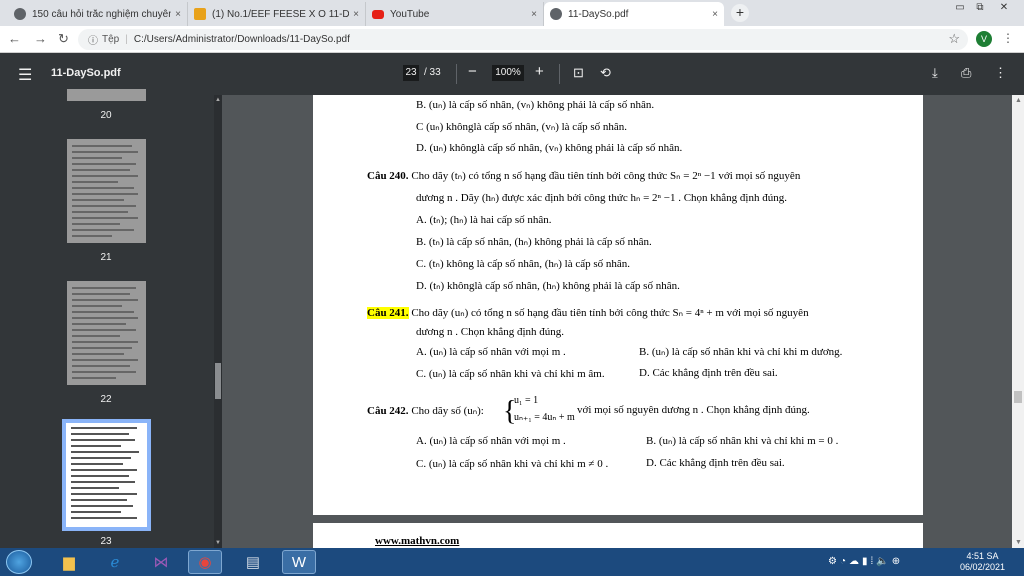 Image resolution: width=1024 pixels, height=576 pixels. I want to click on document-scrollbar: ▲ ▼, so click(1018, 321).